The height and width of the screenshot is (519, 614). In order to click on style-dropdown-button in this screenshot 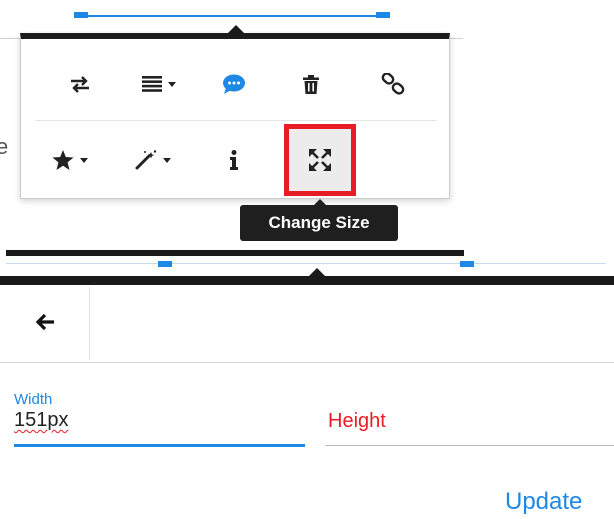, I will do `click(153, 160)`.